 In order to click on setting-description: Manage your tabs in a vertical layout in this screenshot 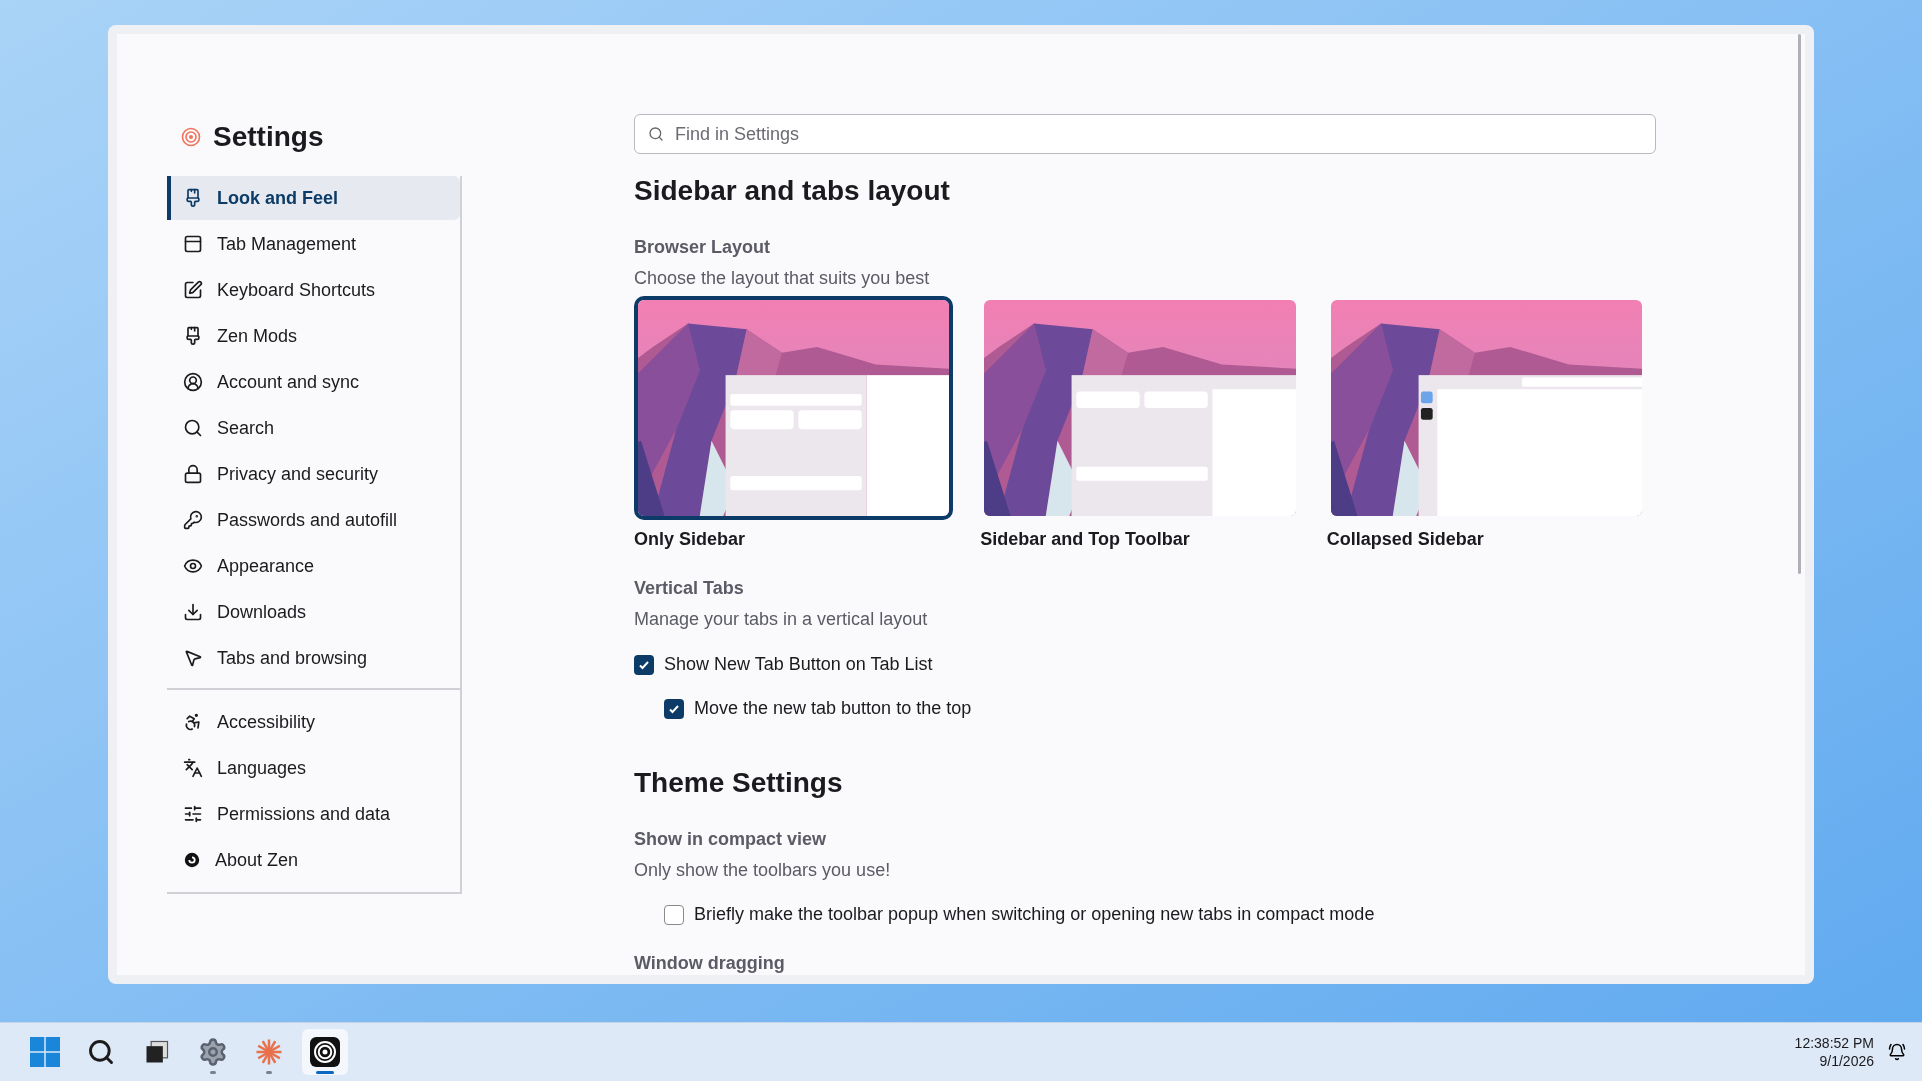, I will do `click(781, 619)`.